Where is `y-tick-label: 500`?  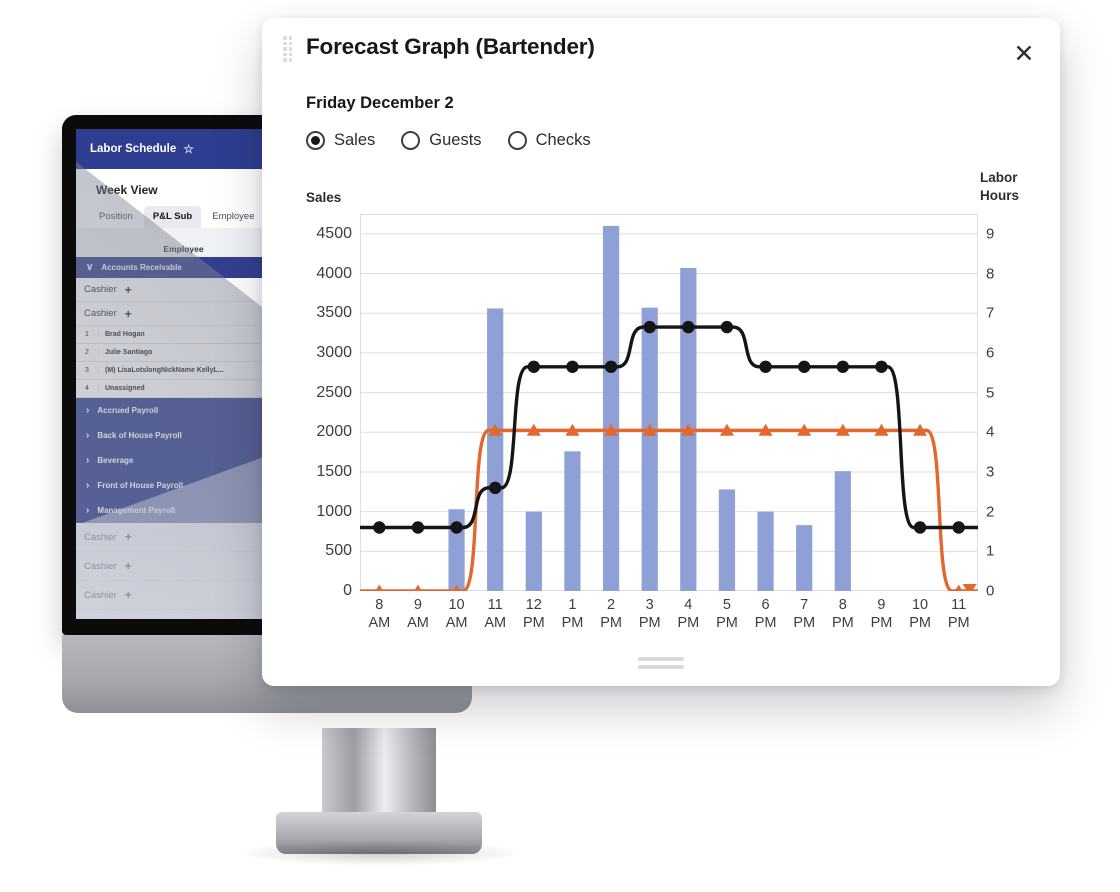
y-tick-label: 500 is located at coordinates (338, 551).